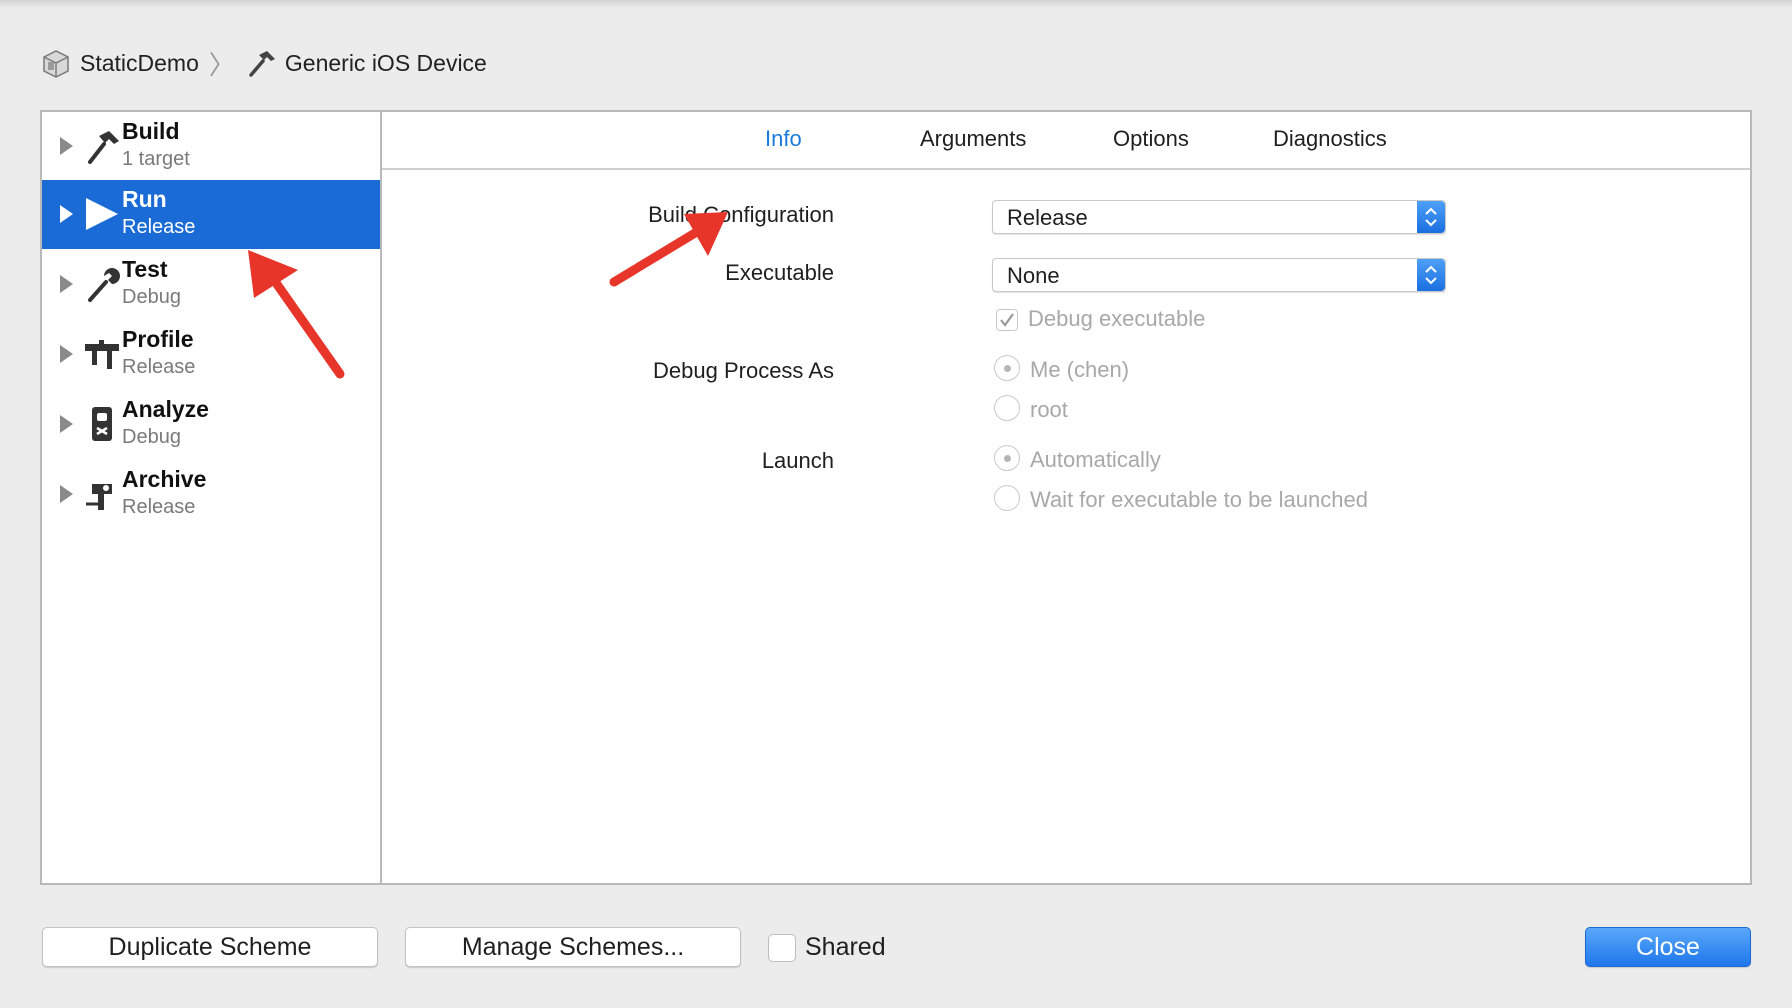 Image resolution: width=1792 pixels, height=1008 pixels. Describe the element at coordinates (102, 214) in the screenshot. I see `play-icon` at that location.